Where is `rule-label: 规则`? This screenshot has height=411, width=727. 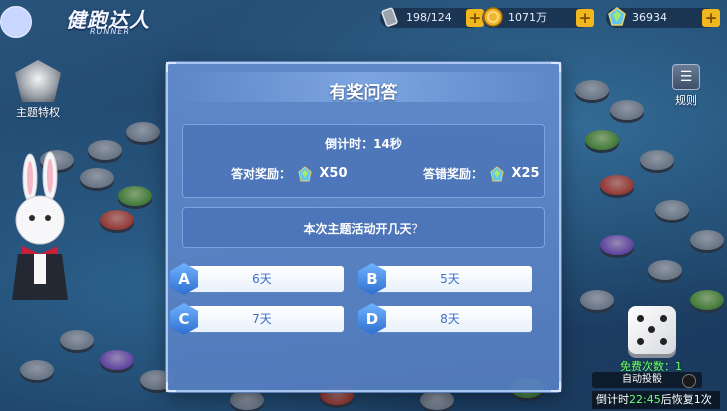
rule-label: 规则 is located at coordinates (686, 100).